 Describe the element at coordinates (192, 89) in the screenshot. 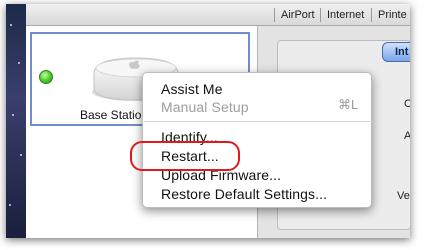

I see `menu-item-assist-me: Assist Me` at that location.